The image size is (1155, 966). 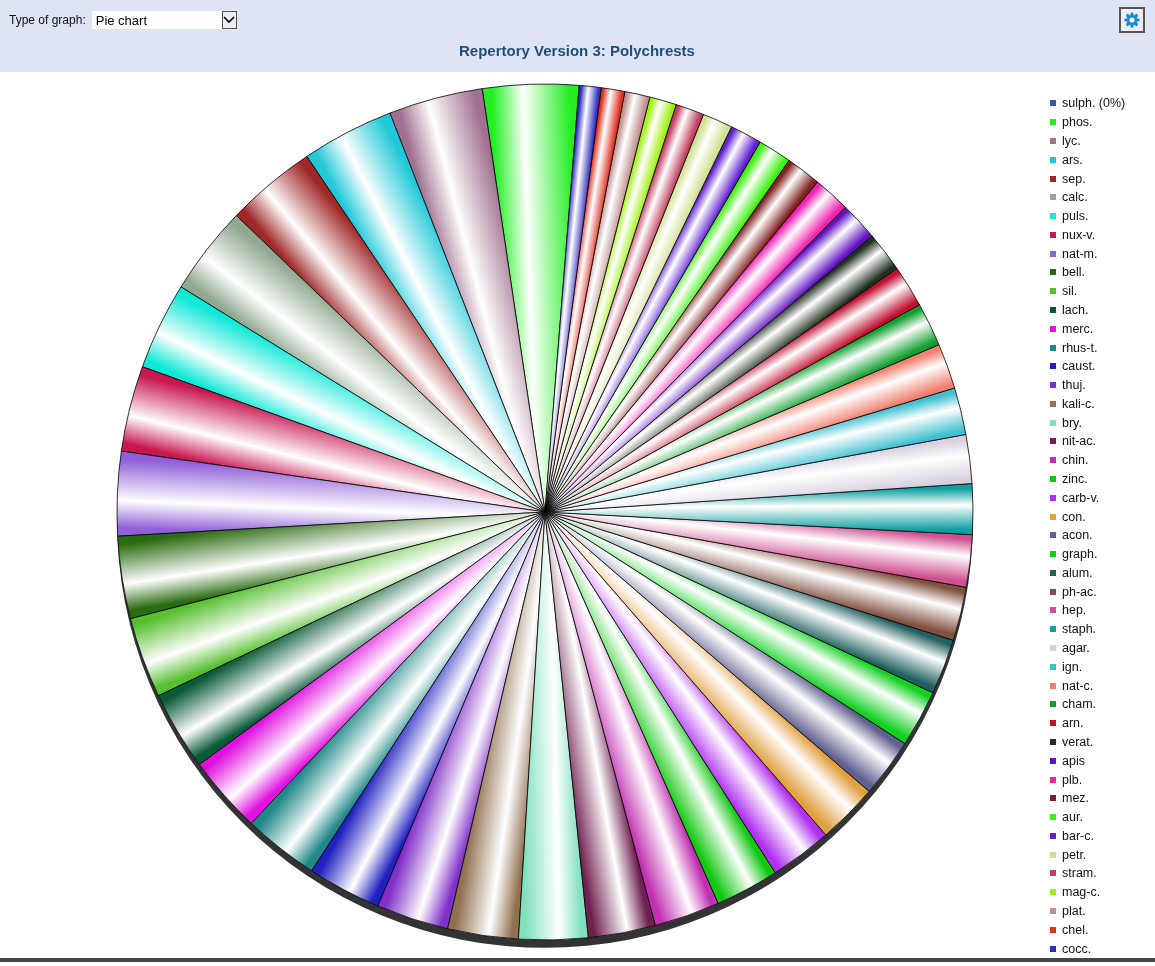 What do you see at coordinates (1078, 741) in the screenshot?
I see `legend-label: verat.` at bounding box center [1078, 741].